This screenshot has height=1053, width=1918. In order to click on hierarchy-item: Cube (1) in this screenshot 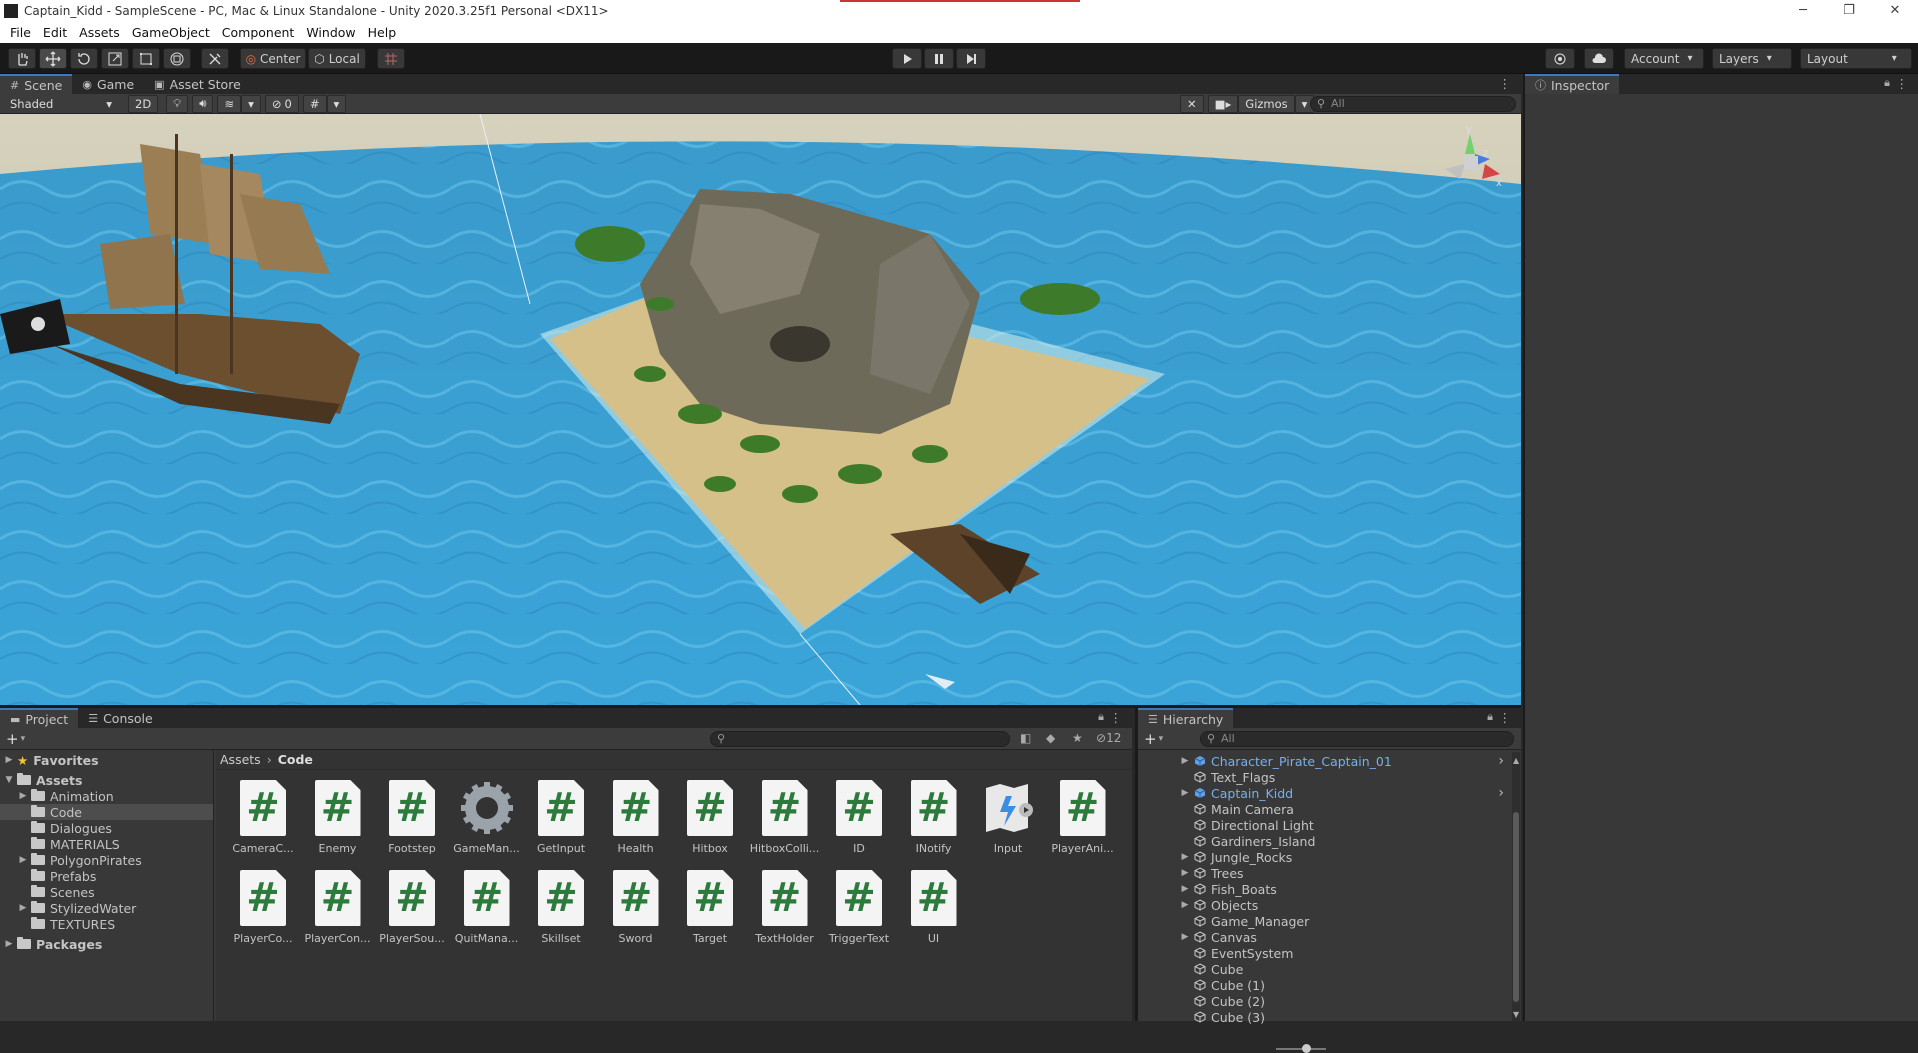, I will do `click(1323, 985)`.